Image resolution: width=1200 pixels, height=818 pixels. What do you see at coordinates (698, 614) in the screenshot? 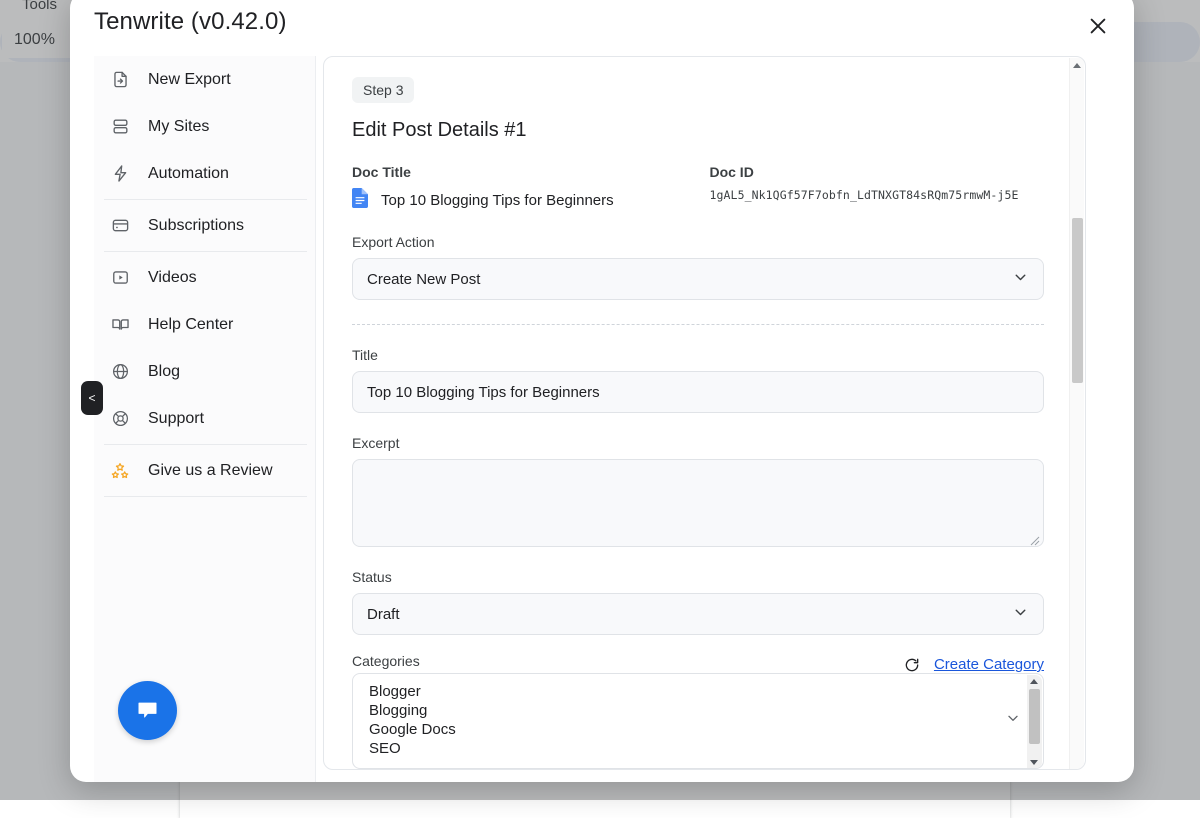
I see `status-select: Draft` at bounding box center [698, 614].